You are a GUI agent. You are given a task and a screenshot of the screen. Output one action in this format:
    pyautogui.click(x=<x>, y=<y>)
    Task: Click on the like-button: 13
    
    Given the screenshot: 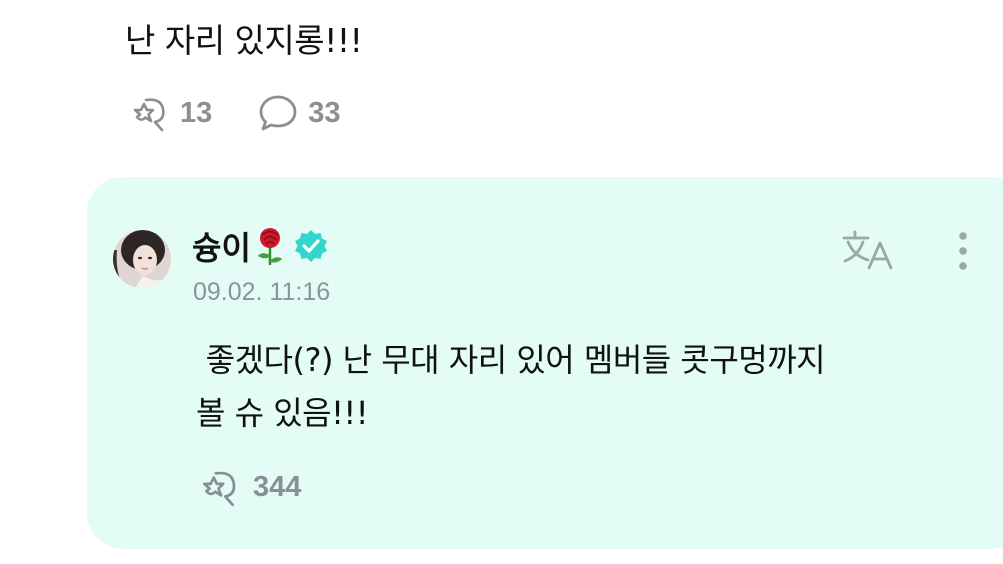 What is the action you would take?
    pyautogui.click(x=170, y=113)
    